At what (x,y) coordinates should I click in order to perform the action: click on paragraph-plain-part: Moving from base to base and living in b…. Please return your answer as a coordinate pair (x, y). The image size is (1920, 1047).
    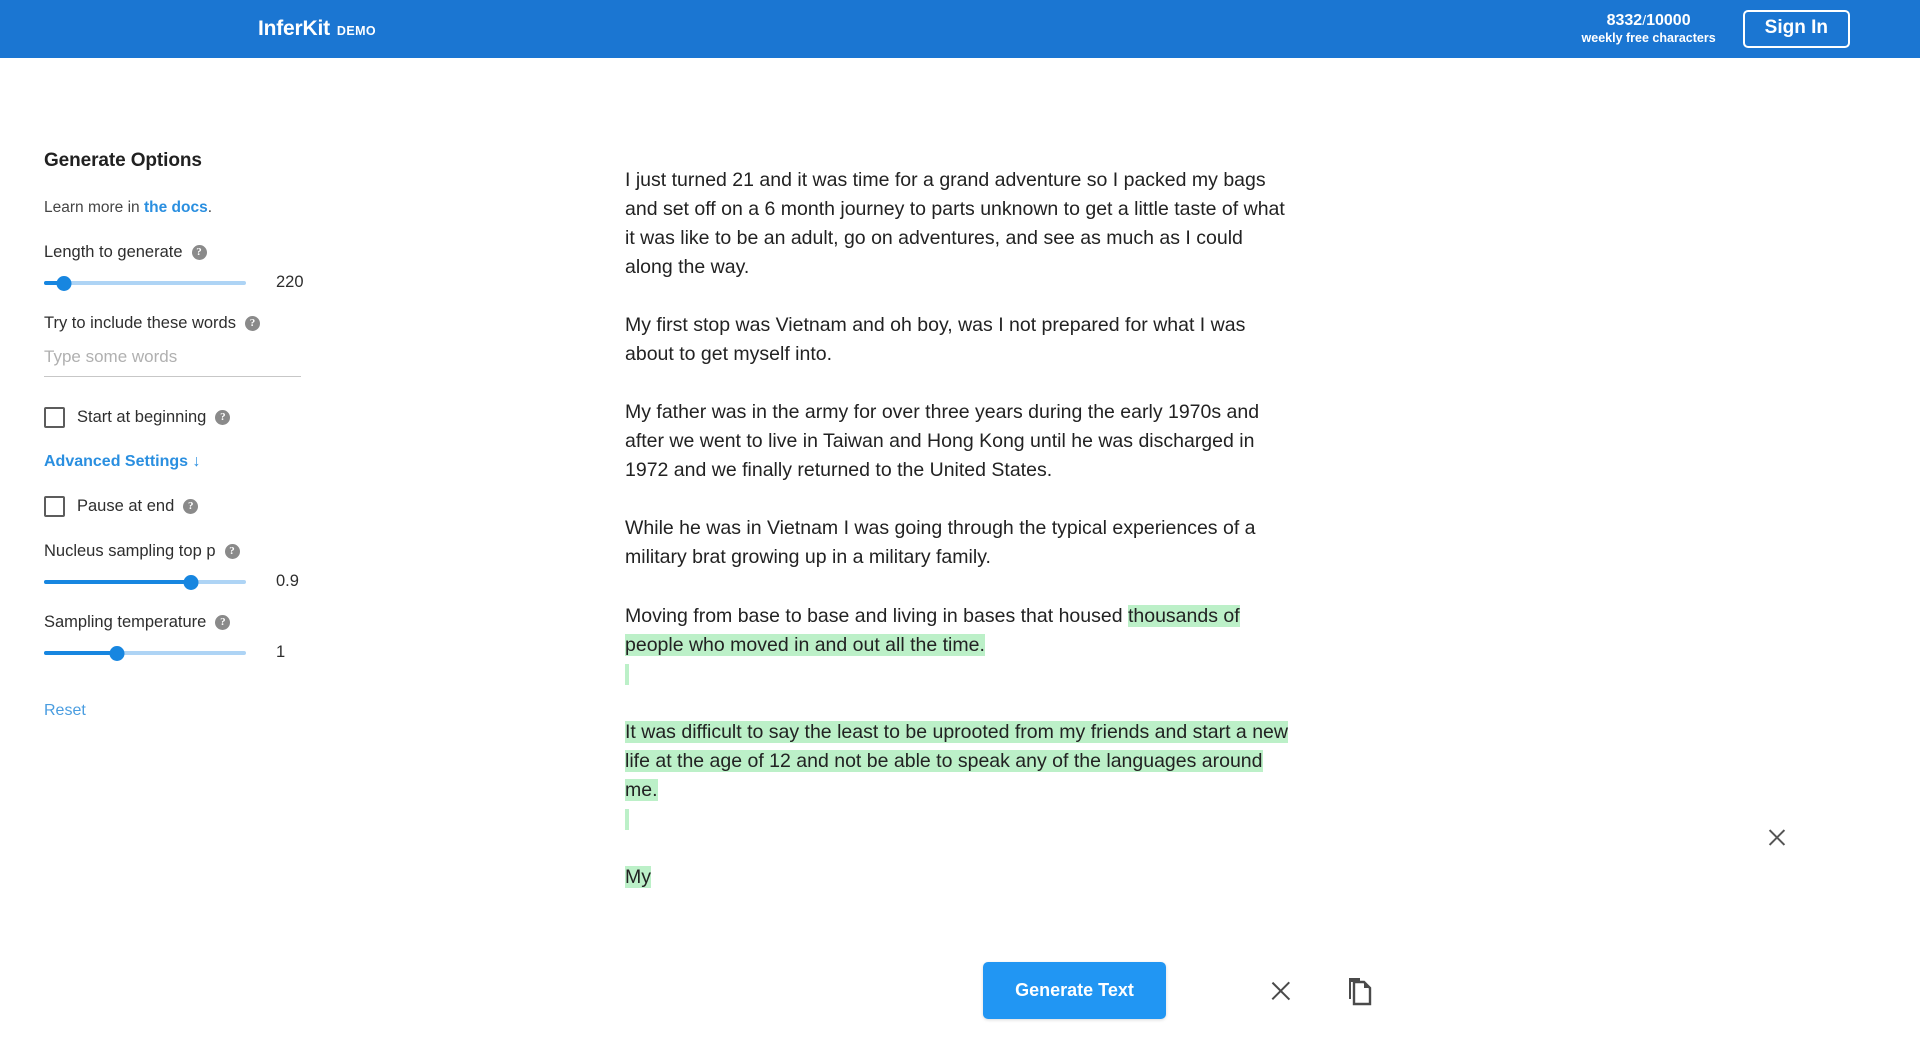
    Looking at the image, I should click on (876, 615).